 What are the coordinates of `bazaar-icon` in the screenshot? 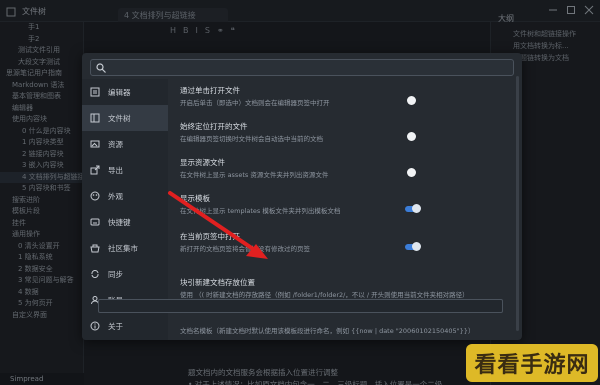 It's located at (95, 248).